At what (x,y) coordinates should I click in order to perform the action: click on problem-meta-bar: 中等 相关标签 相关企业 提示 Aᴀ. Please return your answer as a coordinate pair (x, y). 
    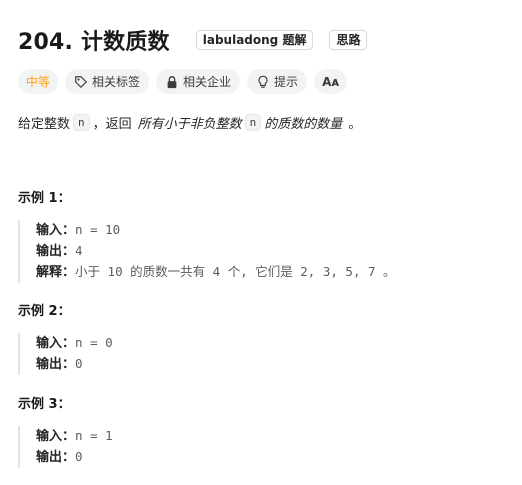
    Looking at the image, I should click on (186, 81).